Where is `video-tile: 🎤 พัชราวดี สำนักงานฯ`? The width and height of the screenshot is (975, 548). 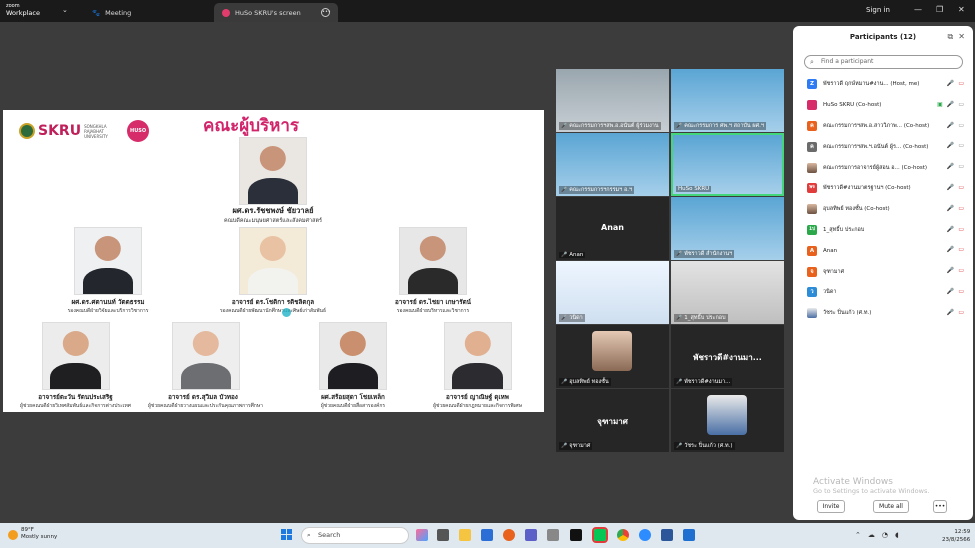 video-tile: 🎤 พัชราวดี สำนักงานฯ is located at coordinates (727, 228).